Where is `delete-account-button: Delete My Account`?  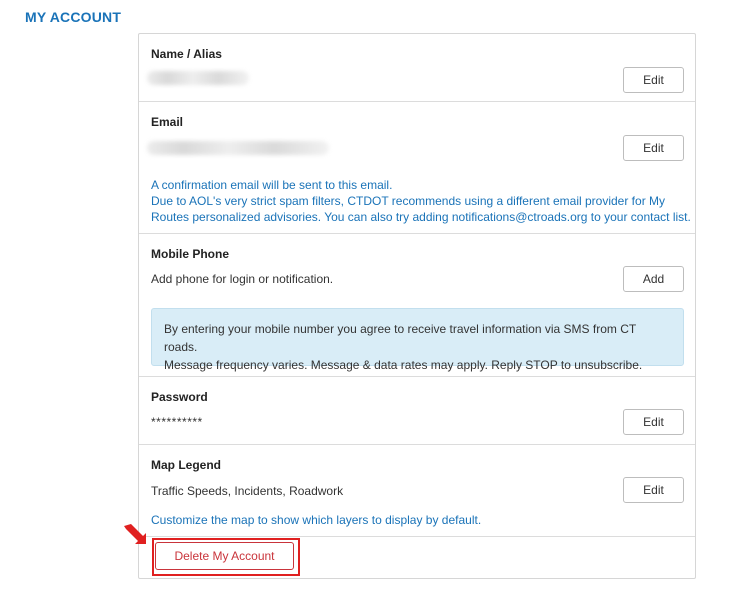
delete-account-button: Delete My Account is located at coordinates (224, 556).